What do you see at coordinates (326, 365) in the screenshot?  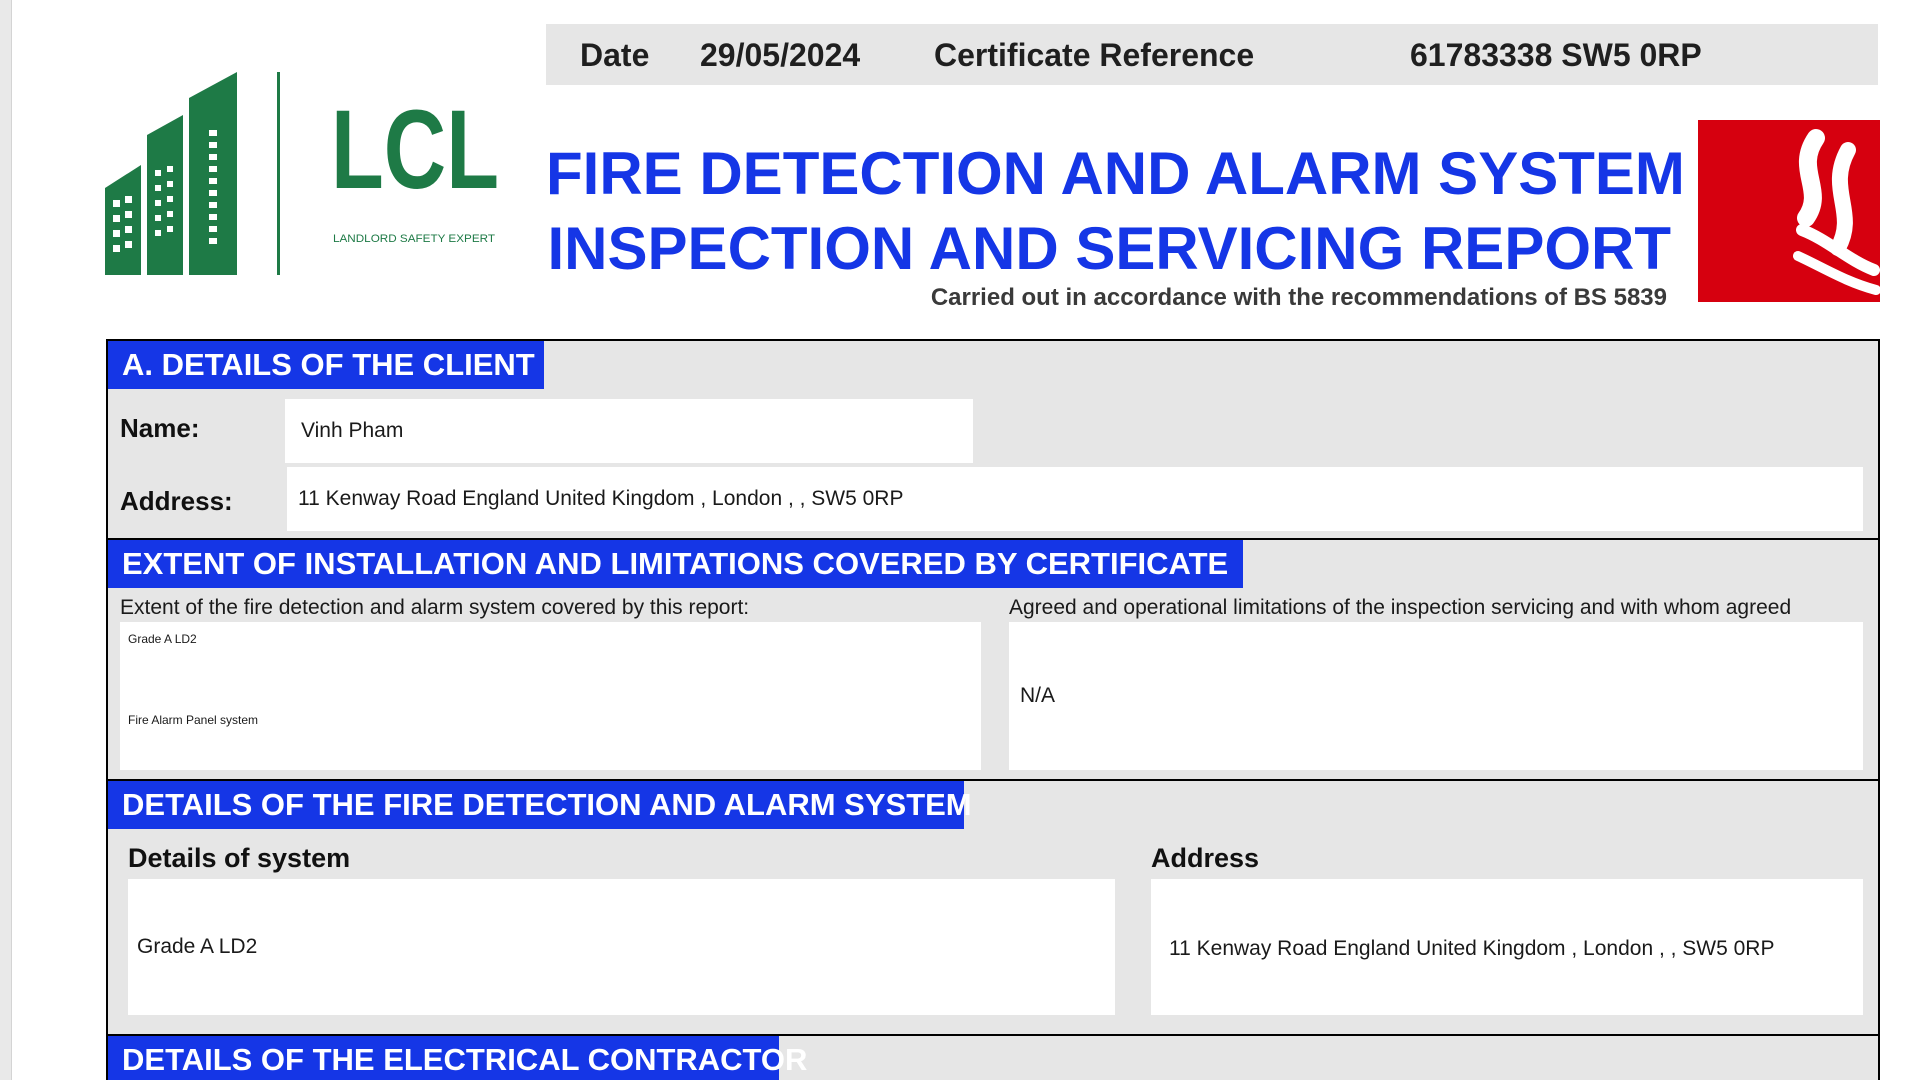 I see `client-details-heading: A. DETAILS OF THE CLIENT` at bounding box center [326, 365].